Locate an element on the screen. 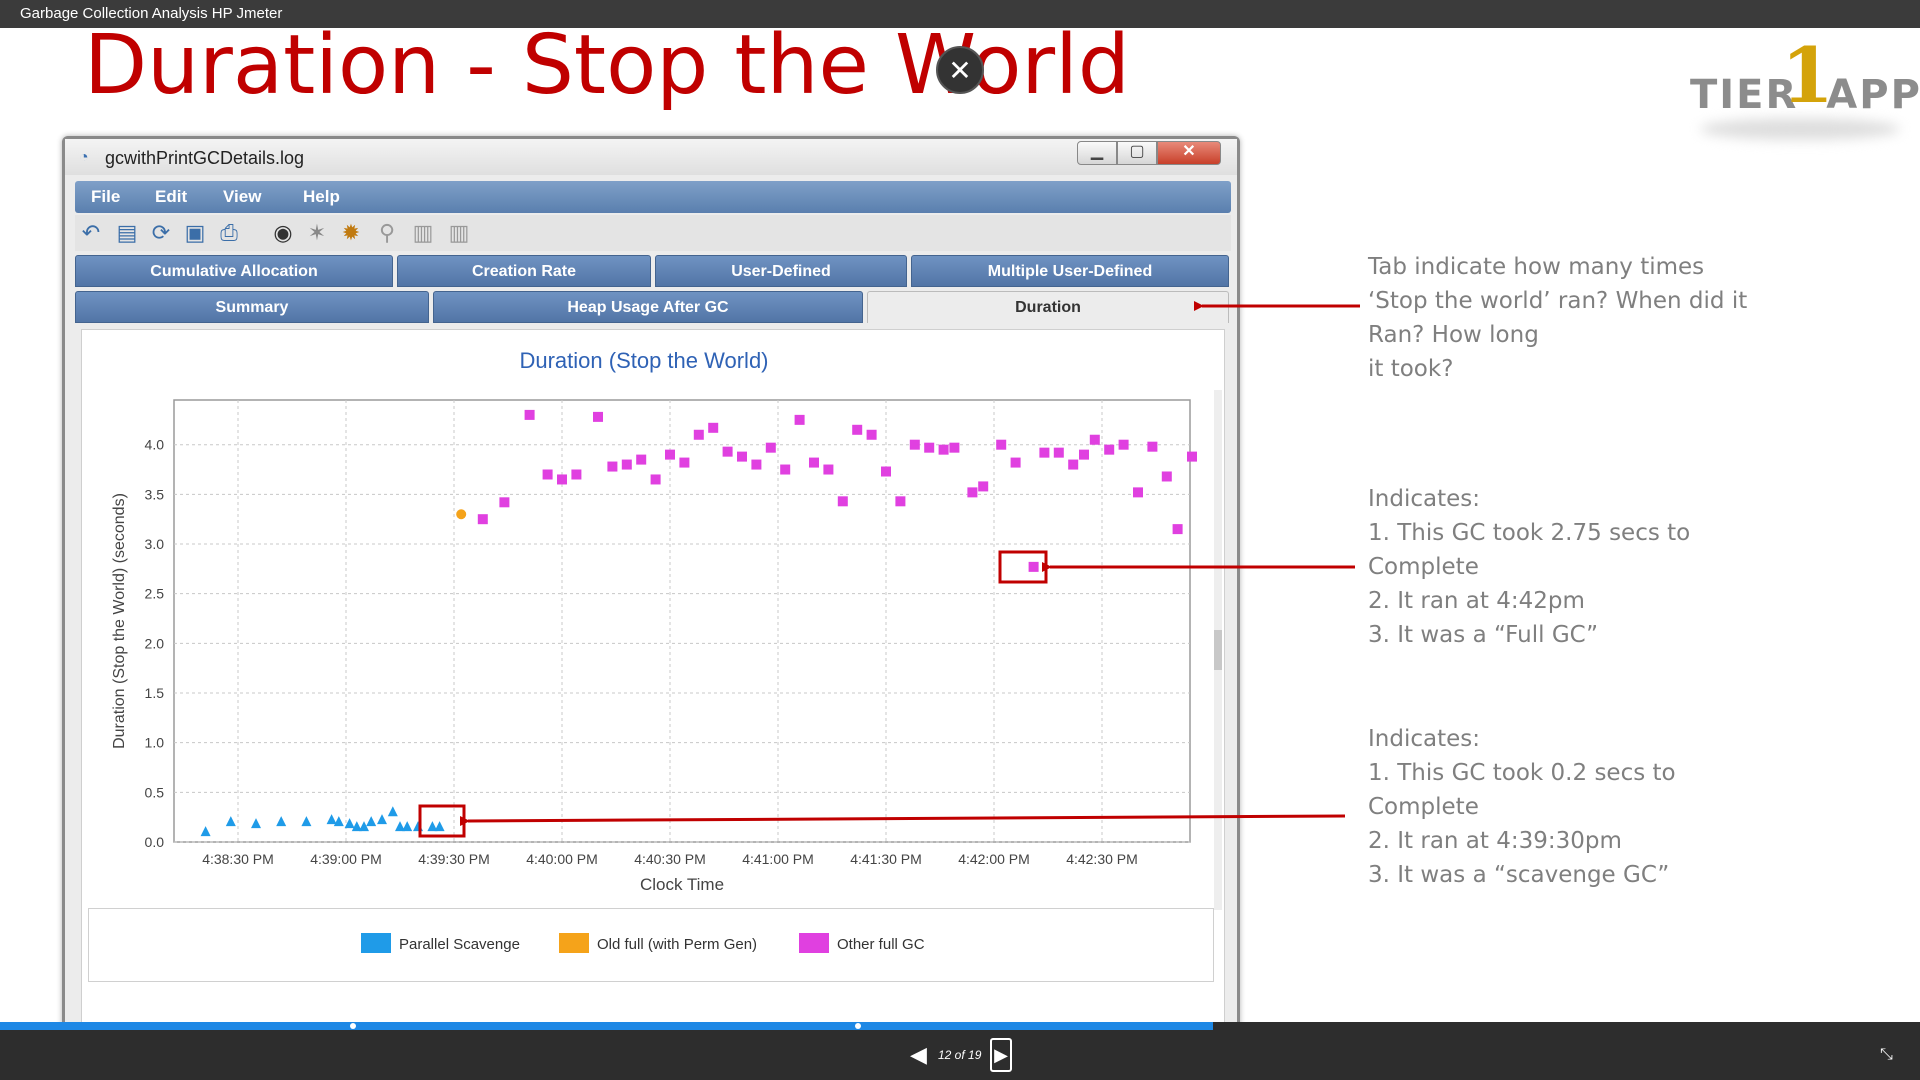 This screenshot has width=1920, height=1080. app-window-title: gcwithPrintGCDetails.log is located at coordinates (205, 158).